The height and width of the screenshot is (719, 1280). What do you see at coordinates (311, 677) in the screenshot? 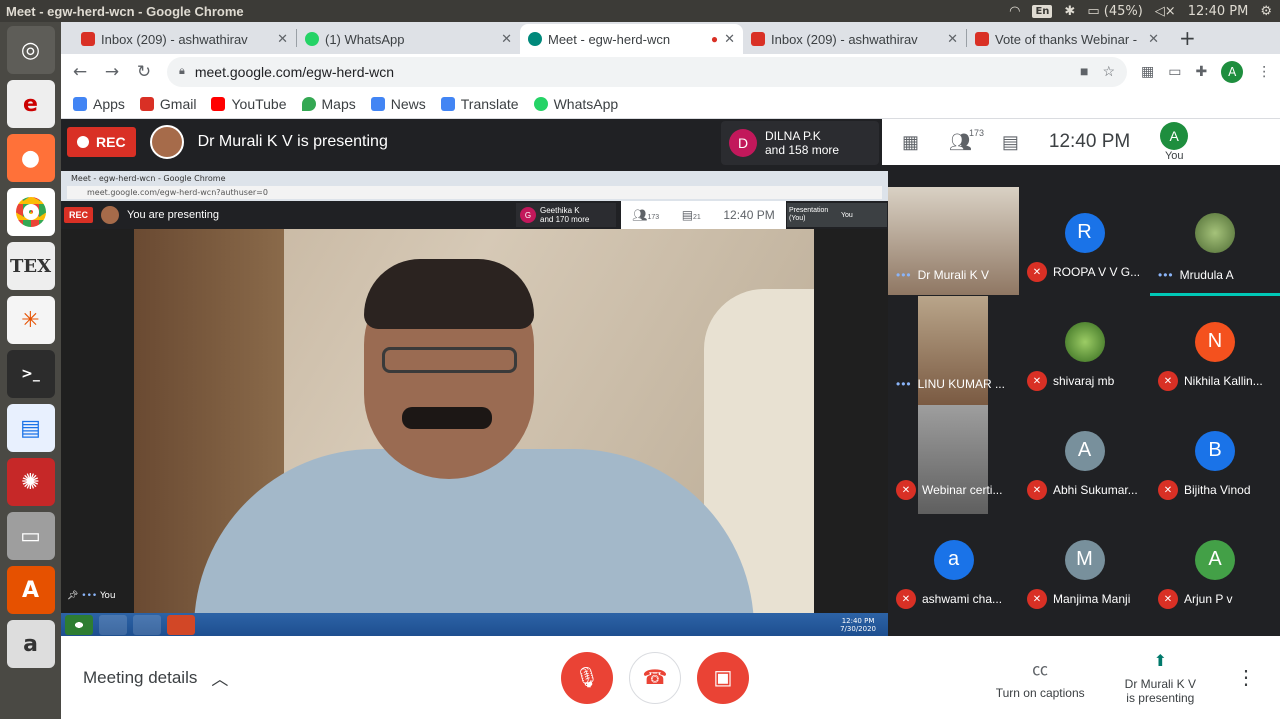
I see `meeting-details-button: Meeting details ︿` at bounding box center [311, 677].